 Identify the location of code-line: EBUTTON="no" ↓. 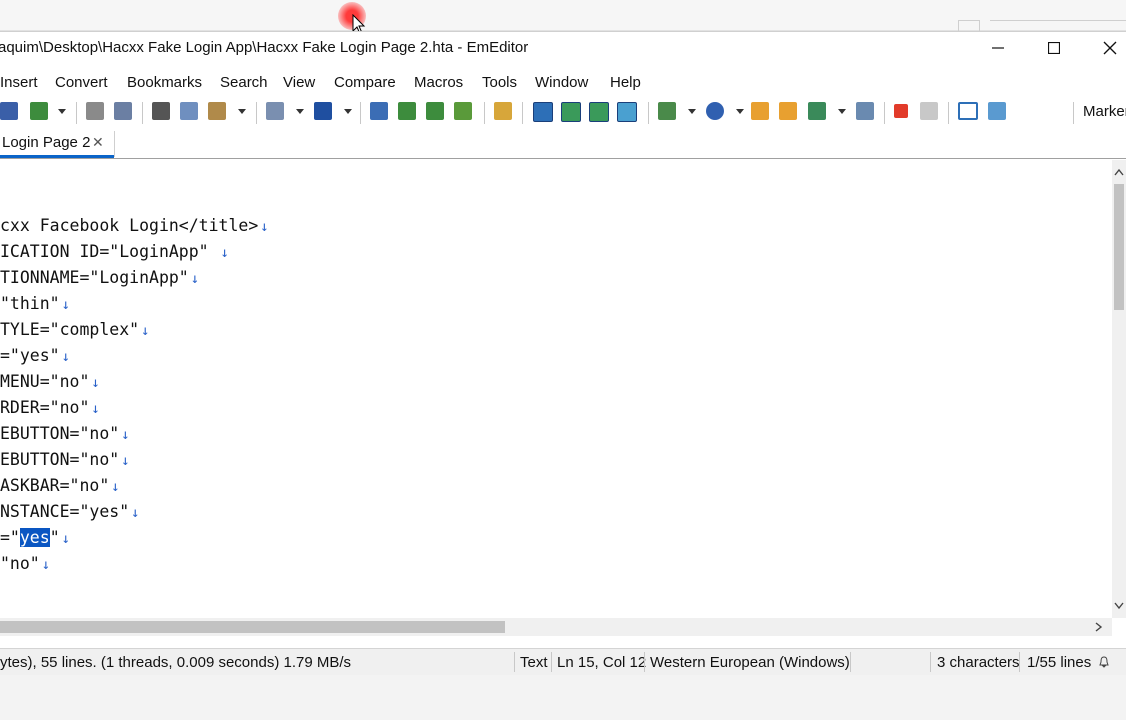
(65, 459).